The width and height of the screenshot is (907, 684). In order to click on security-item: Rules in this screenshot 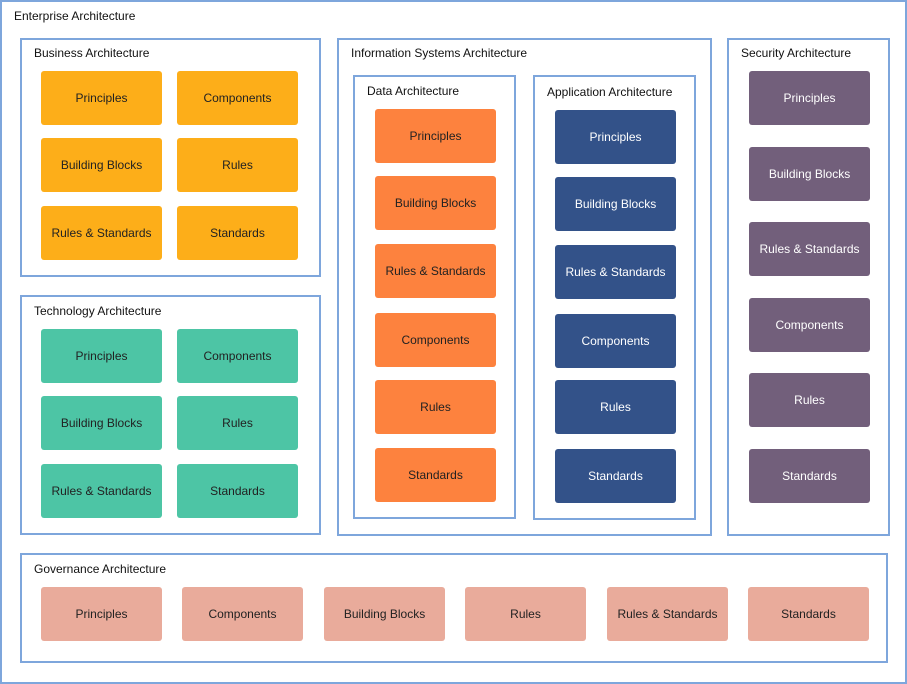, I will do `click(809, 400)`.